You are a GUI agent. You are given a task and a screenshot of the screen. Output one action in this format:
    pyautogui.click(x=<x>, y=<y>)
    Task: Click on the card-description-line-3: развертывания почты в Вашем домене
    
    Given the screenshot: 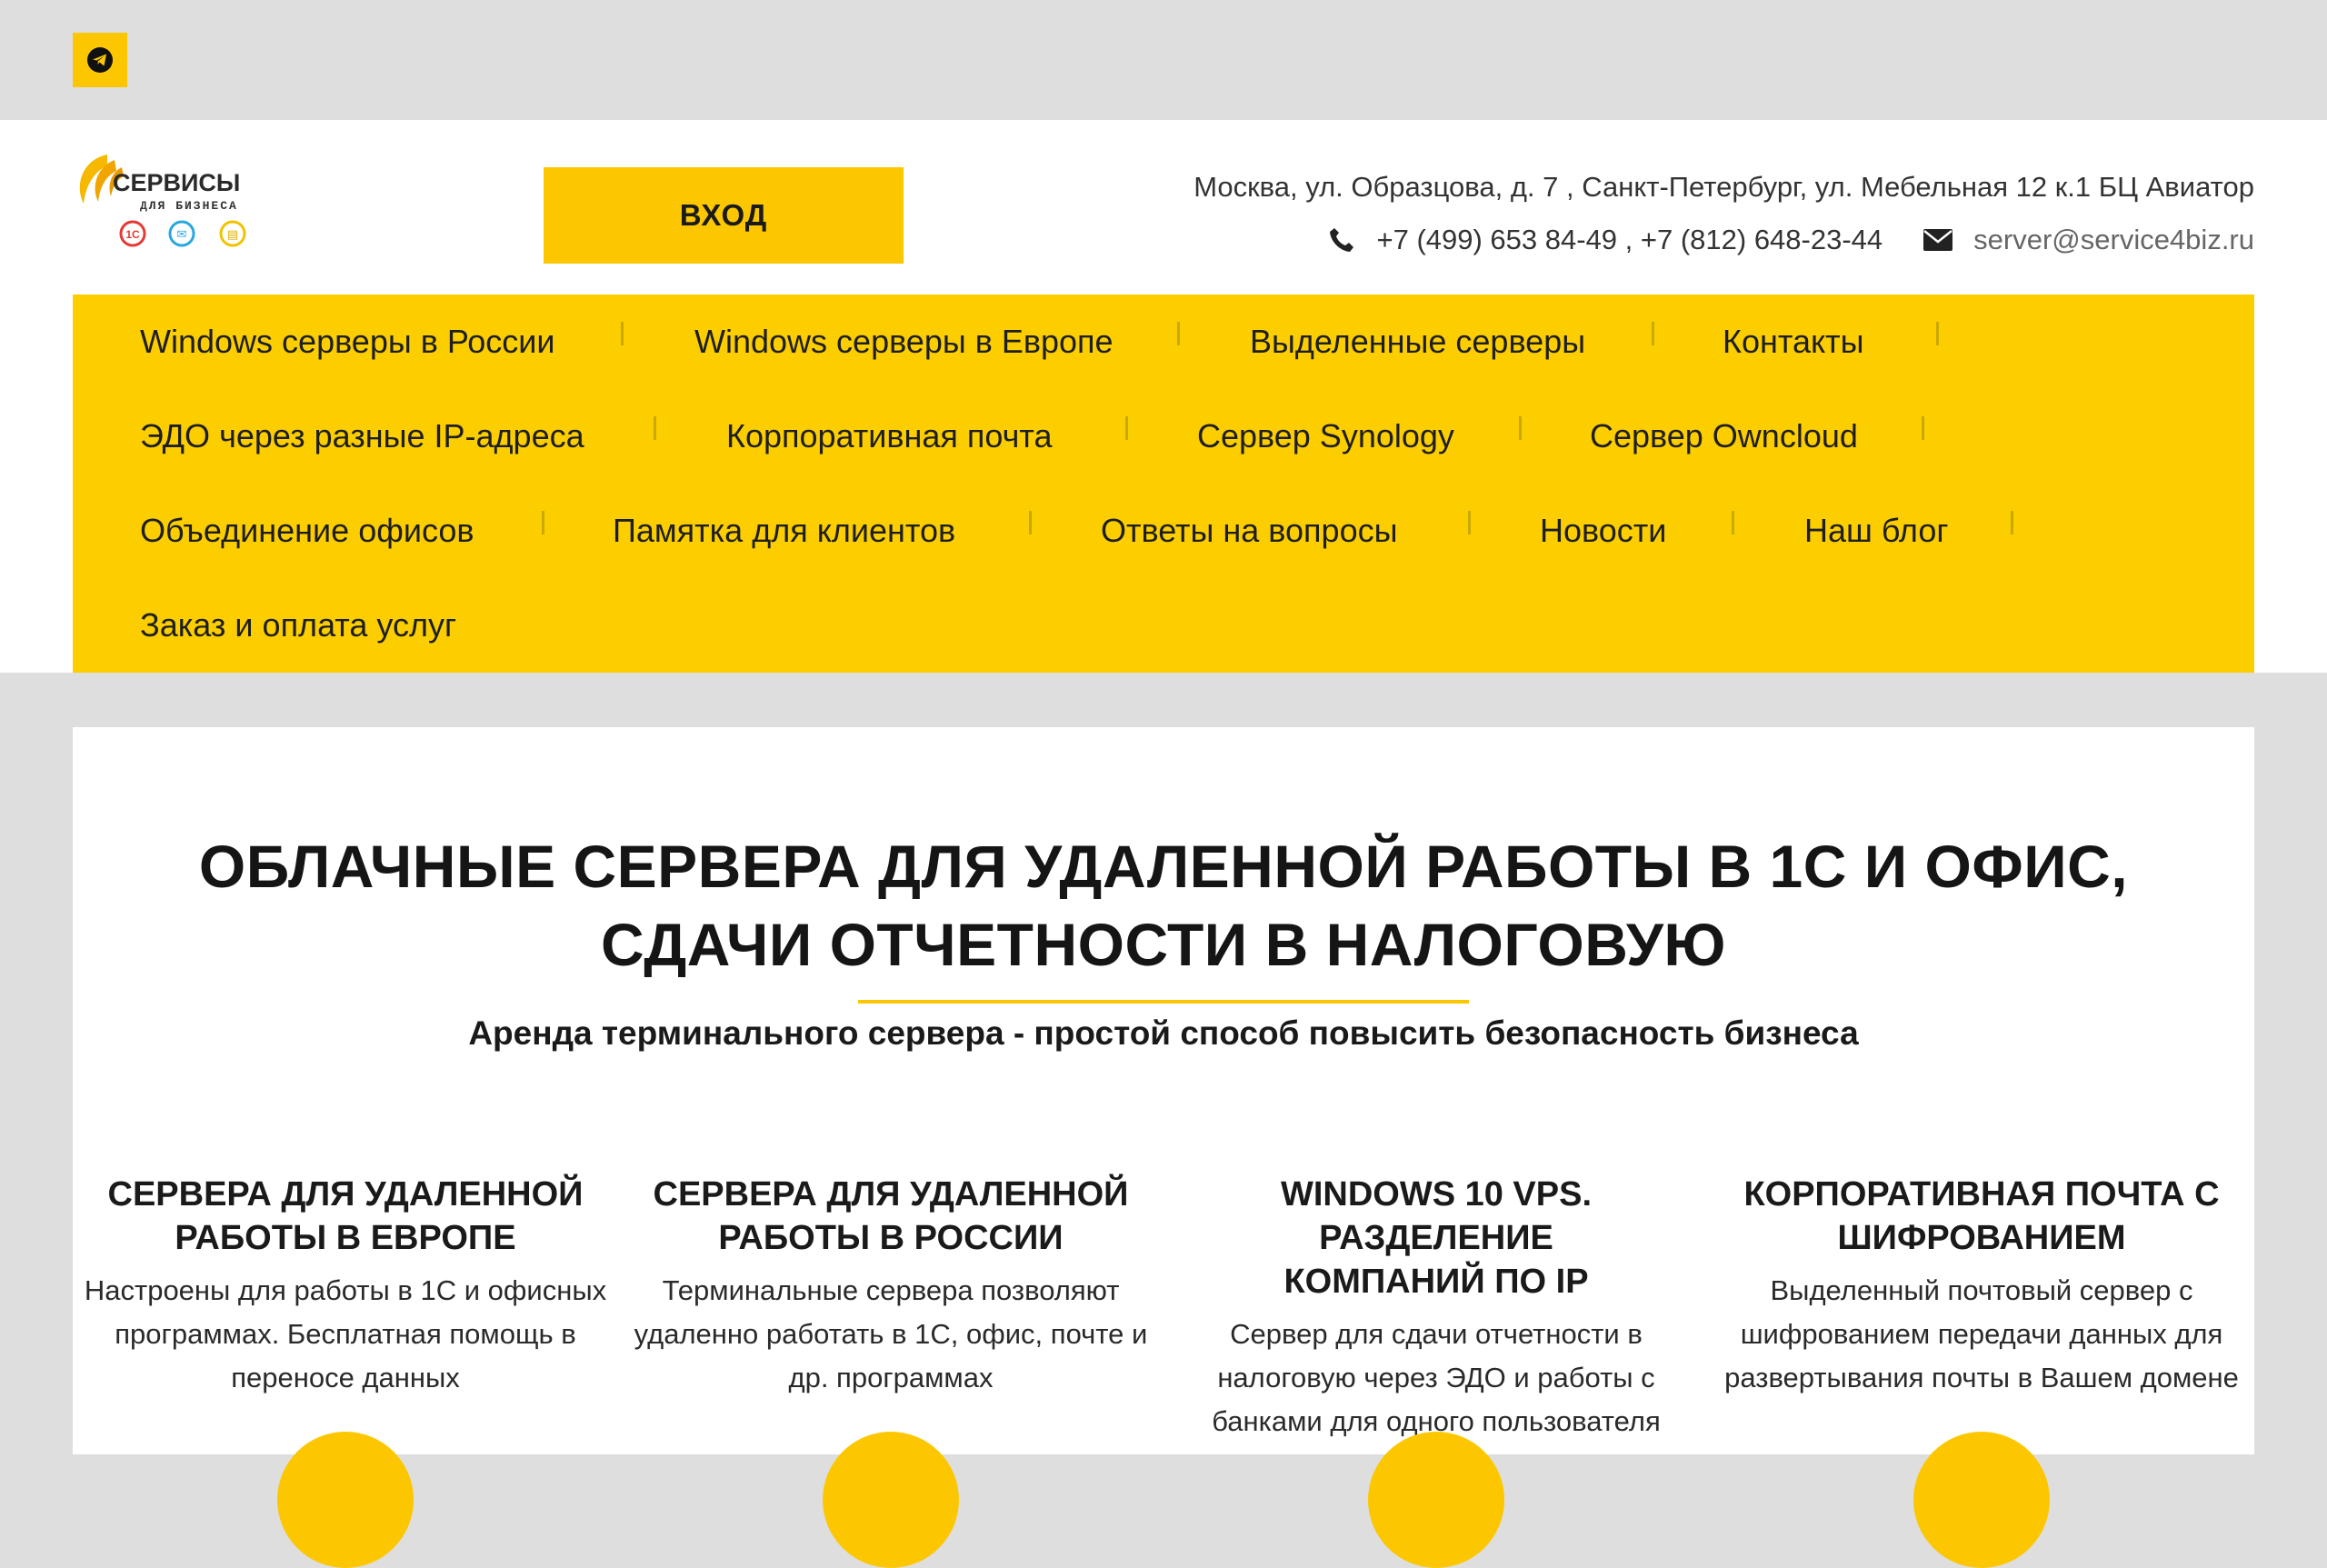 What is the action you would take?
    pyautogui.click(x=1981, y=1377)
    